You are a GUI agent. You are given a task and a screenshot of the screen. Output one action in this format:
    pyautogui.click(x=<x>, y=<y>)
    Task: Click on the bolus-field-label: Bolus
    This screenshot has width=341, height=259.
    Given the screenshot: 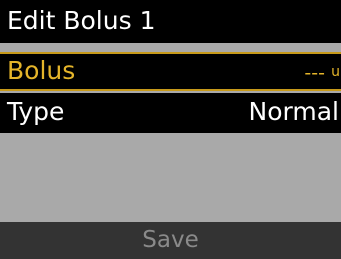 What is the action you would take?
    pyautogui.click(x=41, y=70)
    